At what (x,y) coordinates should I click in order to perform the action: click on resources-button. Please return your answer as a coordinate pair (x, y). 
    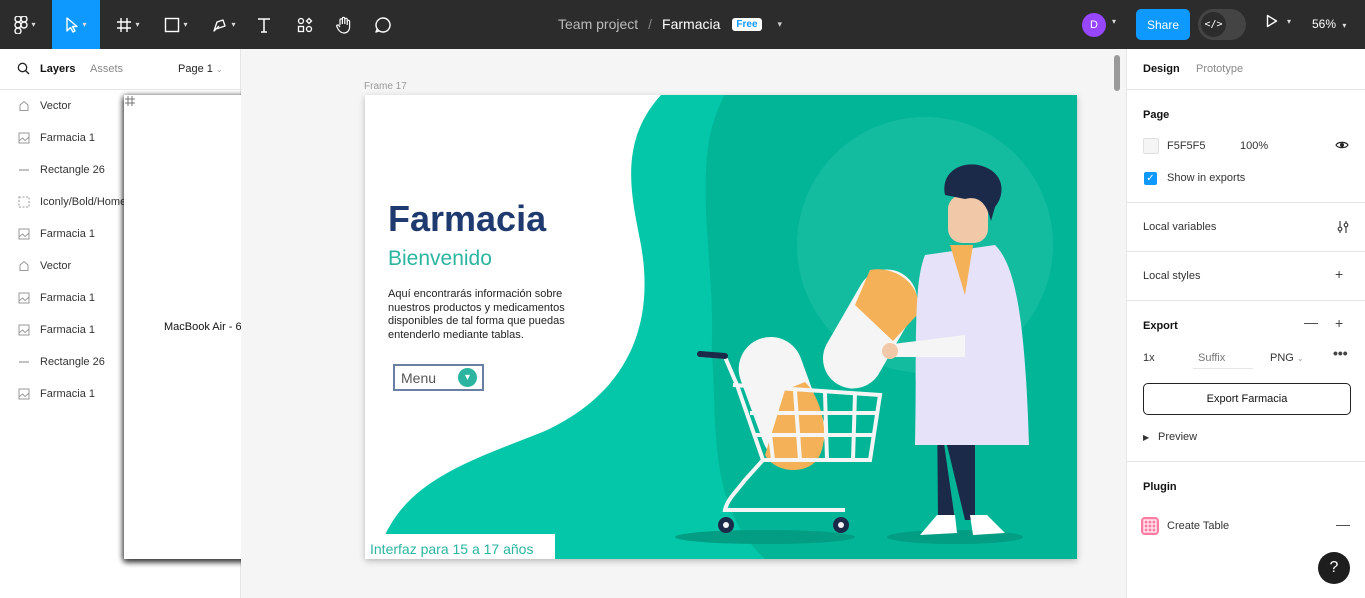
    Looking at the image, I should click on (305, 24).